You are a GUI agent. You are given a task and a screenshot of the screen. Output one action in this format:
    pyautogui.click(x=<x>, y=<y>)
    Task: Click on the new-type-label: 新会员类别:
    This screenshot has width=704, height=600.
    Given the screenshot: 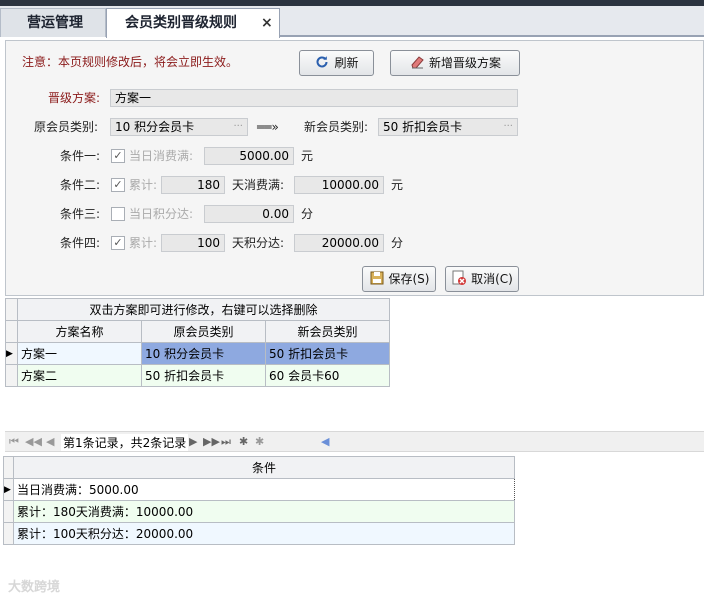 What is the action you would take?
    pyautogui.click(x=336, y=127)
    